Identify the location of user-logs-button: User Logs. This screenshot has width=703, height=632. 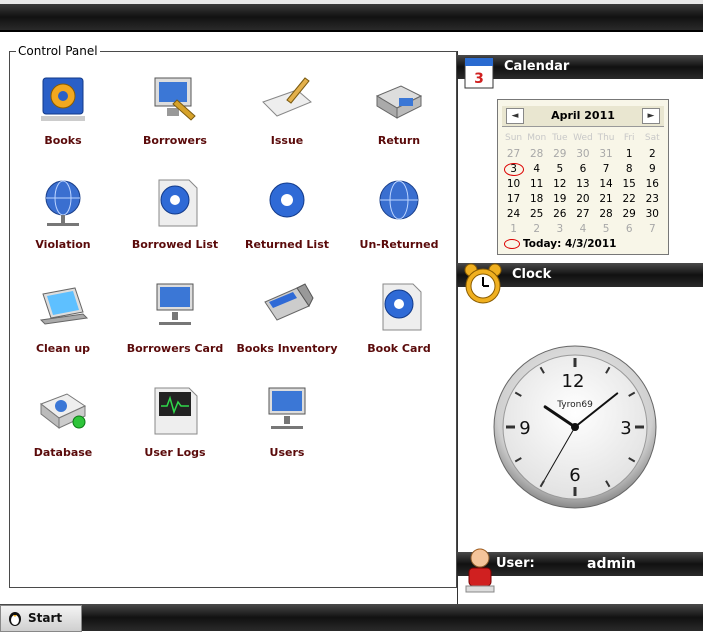
(175, 429).